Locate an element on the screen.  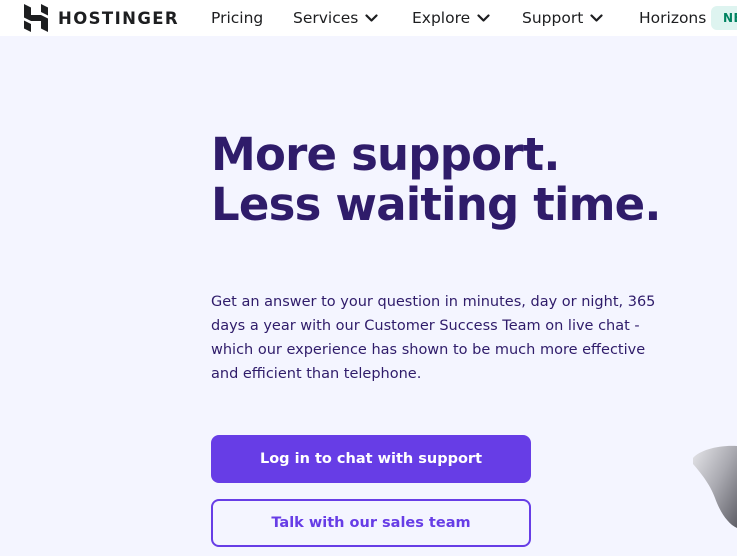
nav-item-explore: Explore is located at coordinates (451, 18).